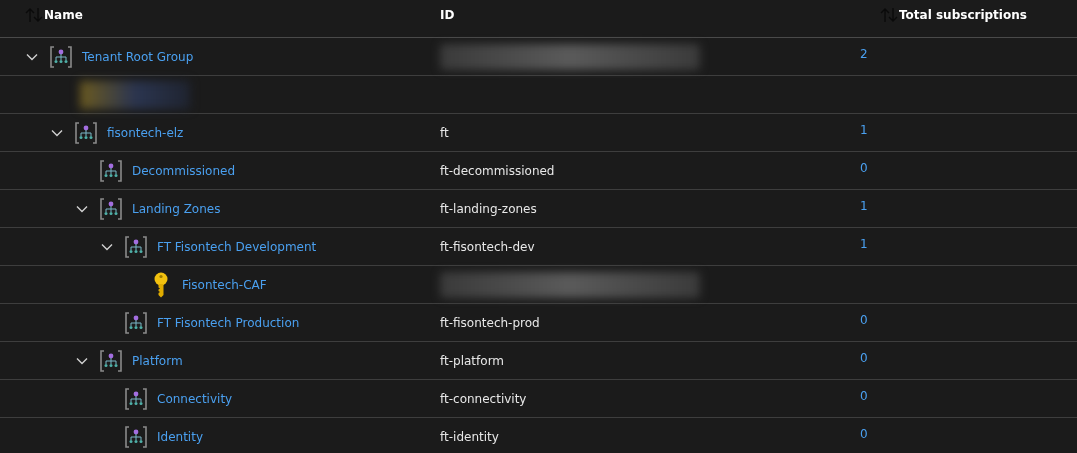  Describe the element at coordinates (444, 132) in the screenshot. I see `id-text: ft` at that location.